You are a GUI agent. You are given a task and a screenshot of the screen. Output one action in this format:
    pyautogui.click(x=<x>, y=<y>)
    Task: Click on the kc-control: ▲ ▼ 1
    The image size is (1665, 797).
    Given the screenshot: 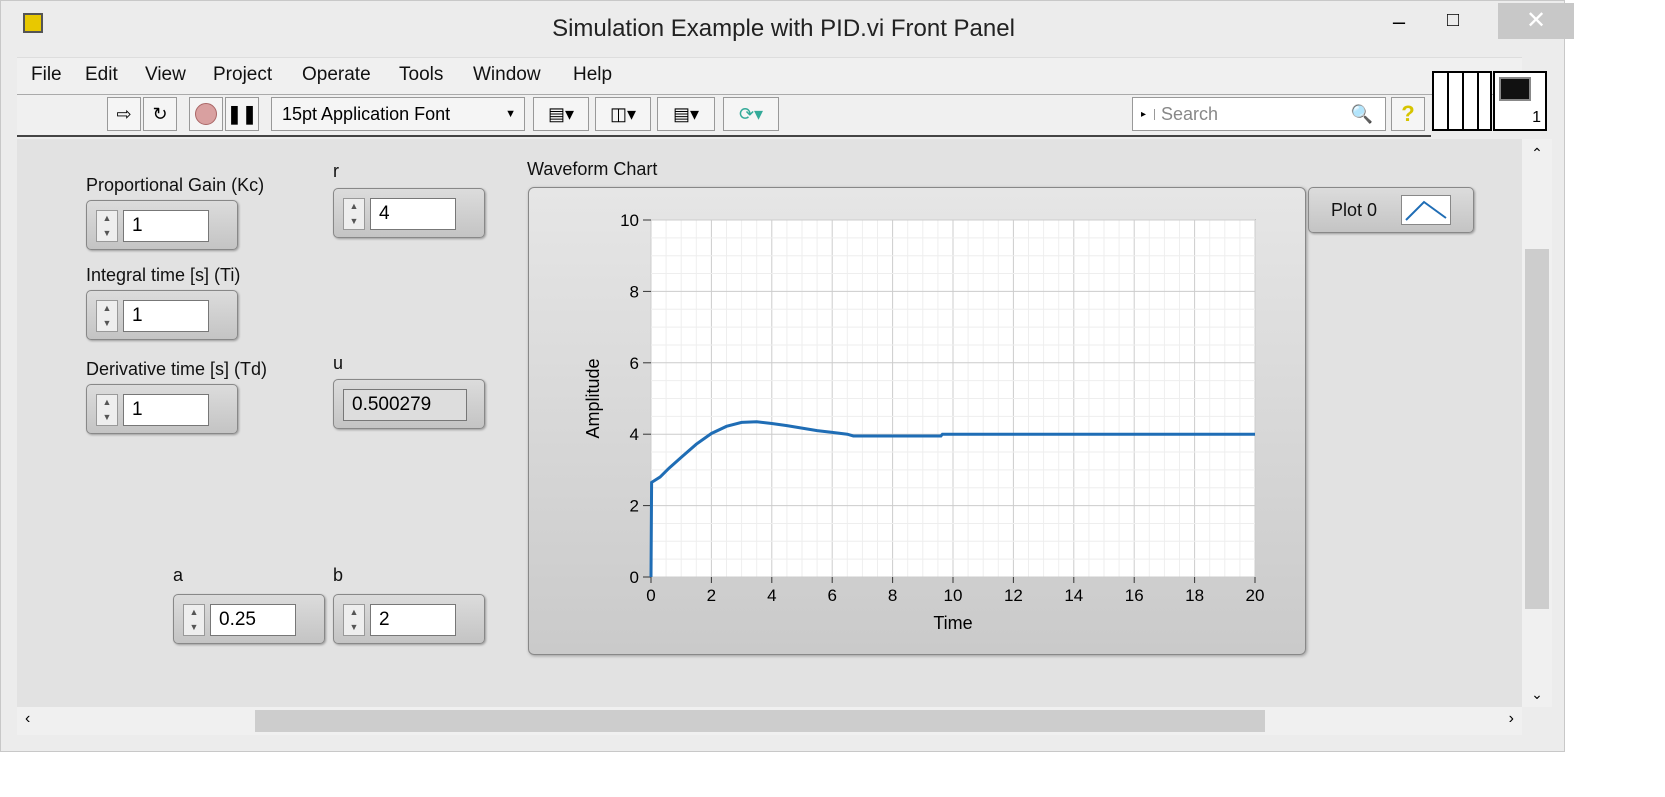 What is the action you would take?
    pyautogui.click(x=162, y=225)
    